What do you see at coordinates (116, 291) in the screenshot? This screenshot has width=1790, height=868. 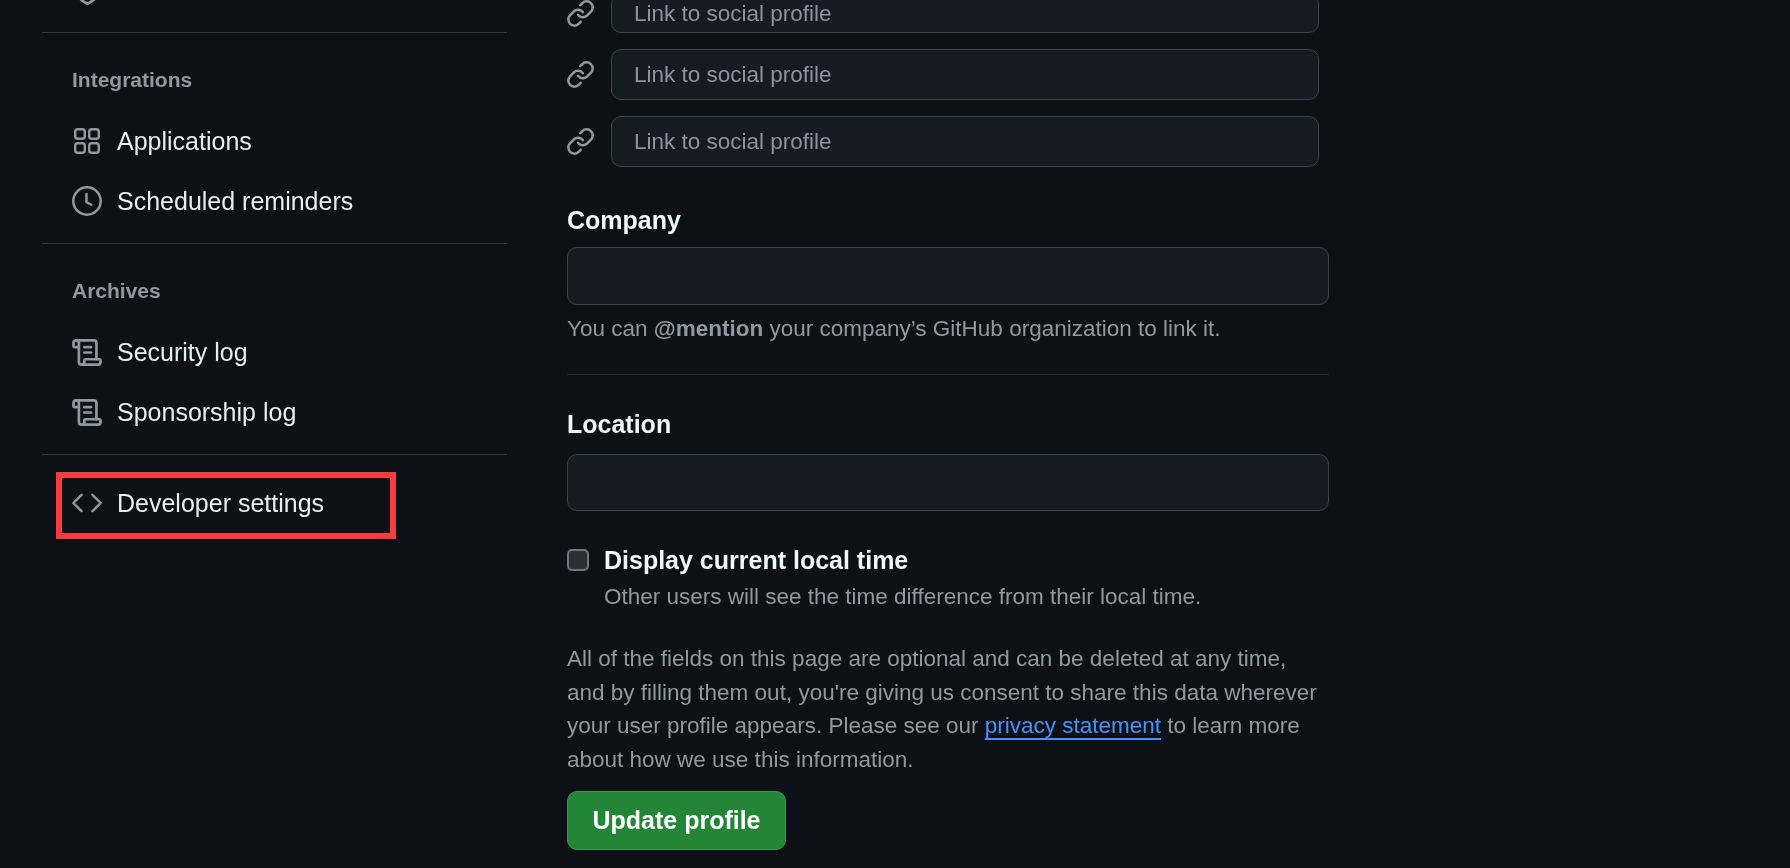 I see `sidebar-heading: Archives` at bounding box center [116, 291].